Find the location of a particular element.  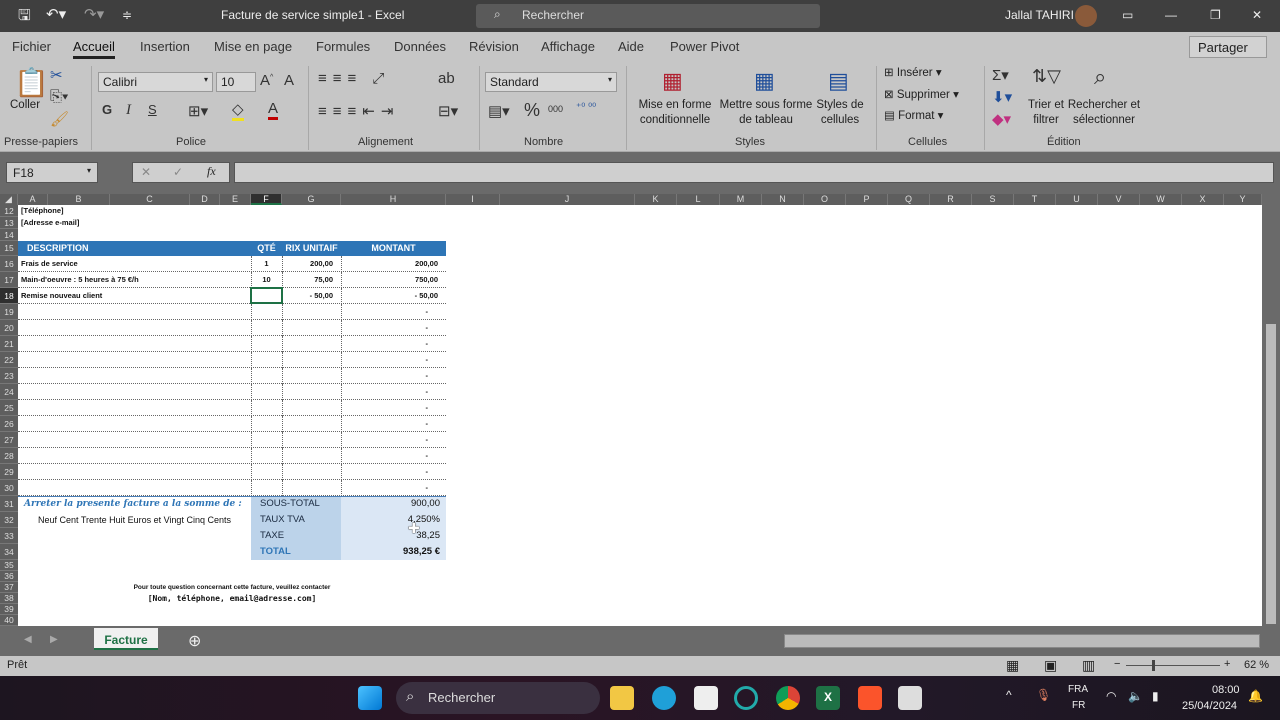

row-header-18: 18 is located at coordinates (9, 296).